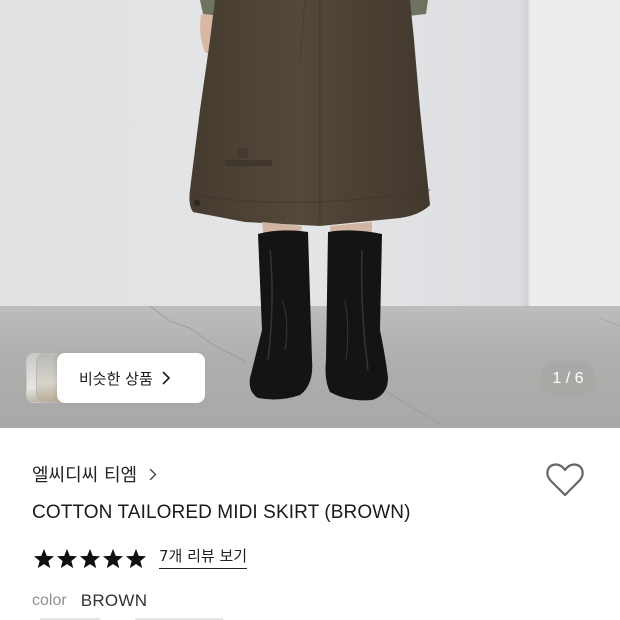  I want to click on review-link: 7개 리뷰 보기, so click(203, 558).